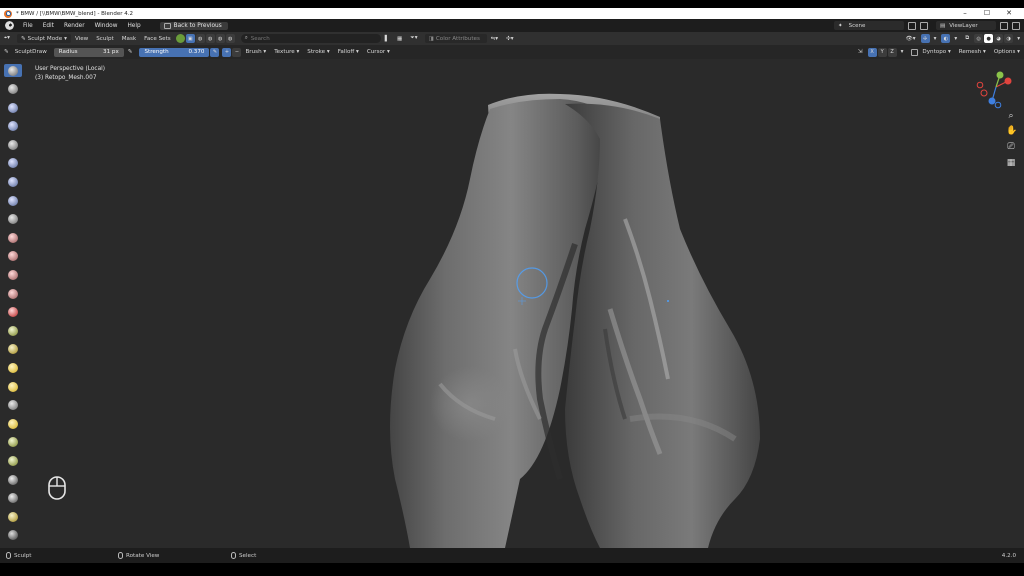  I want to click on tool-thumb, so click(13, 405).